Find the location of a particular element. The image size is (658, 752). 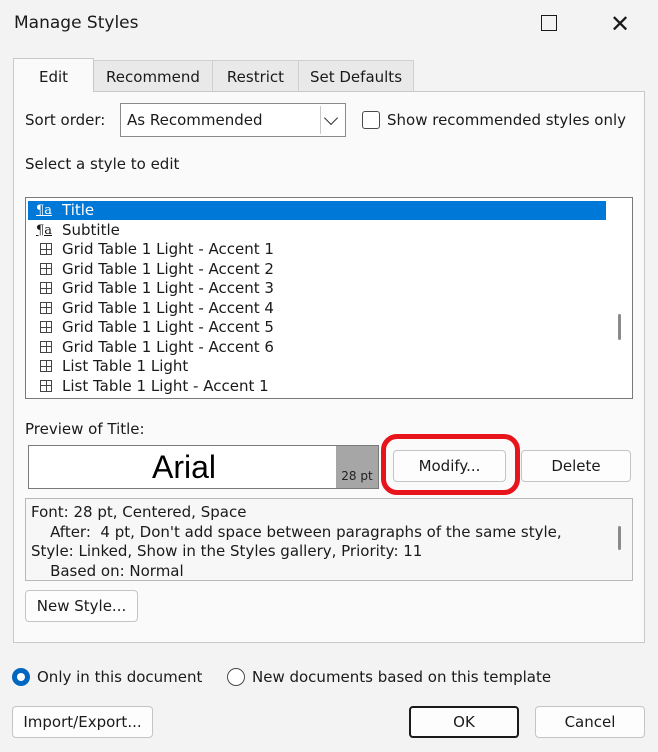

dropdown-button is located at coordinates (331, 120).